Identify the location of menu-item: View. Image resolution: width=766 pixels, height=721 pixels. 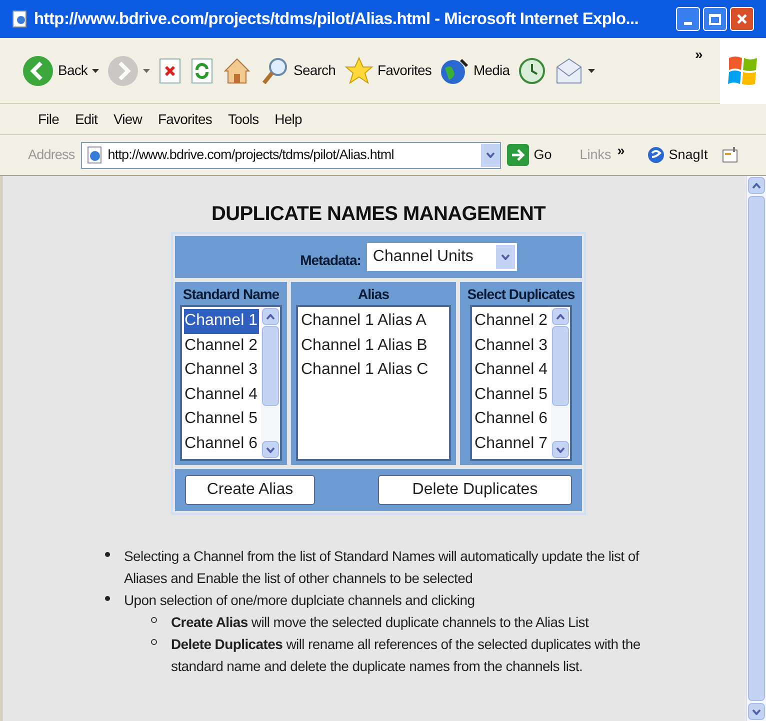
(128, 119).